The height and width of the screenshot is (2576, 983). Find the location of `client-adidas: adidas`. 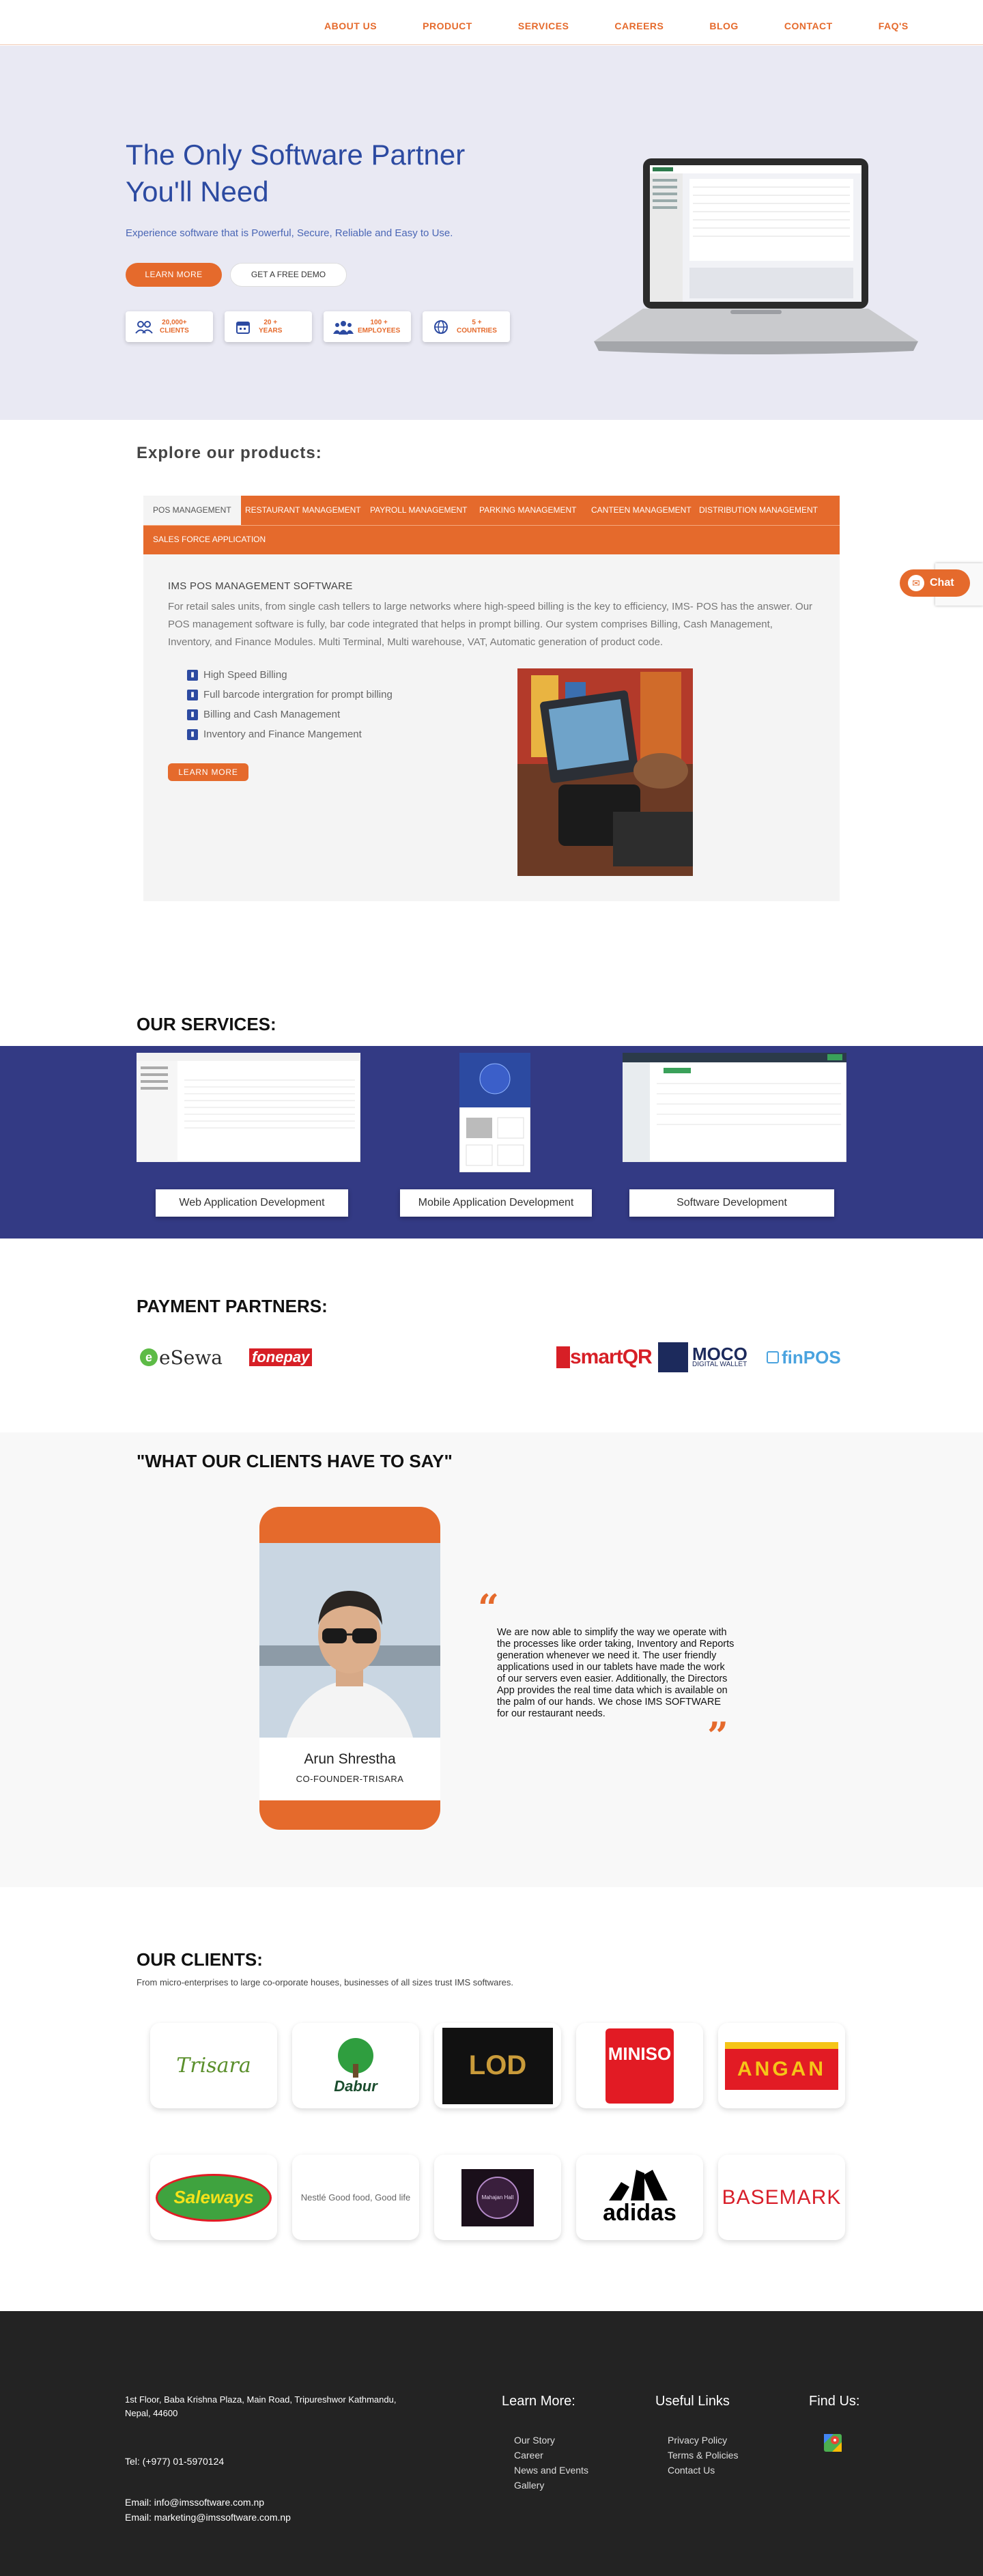

client-adidas: adidas is located at coordinates (639, 2197).